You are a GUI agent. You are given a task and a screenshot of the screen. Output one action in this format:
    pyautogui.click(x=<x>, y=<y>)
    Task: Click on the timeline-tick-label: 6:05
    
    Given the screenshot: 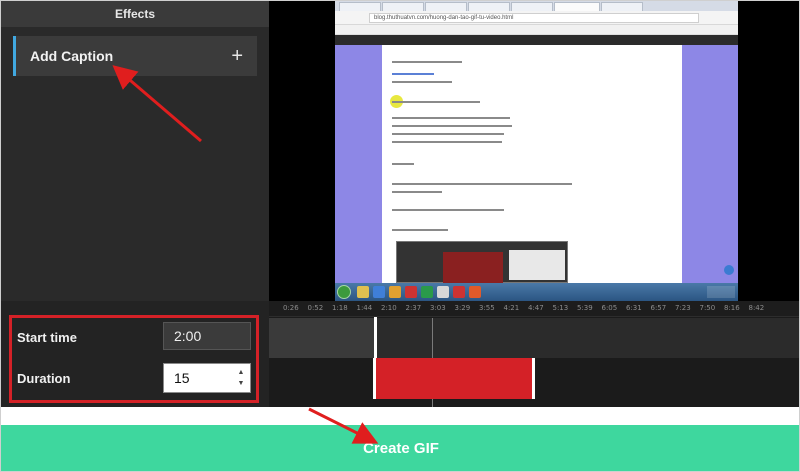 What is the action you would take?
    pyautogui.click(x=609, y=308)
    